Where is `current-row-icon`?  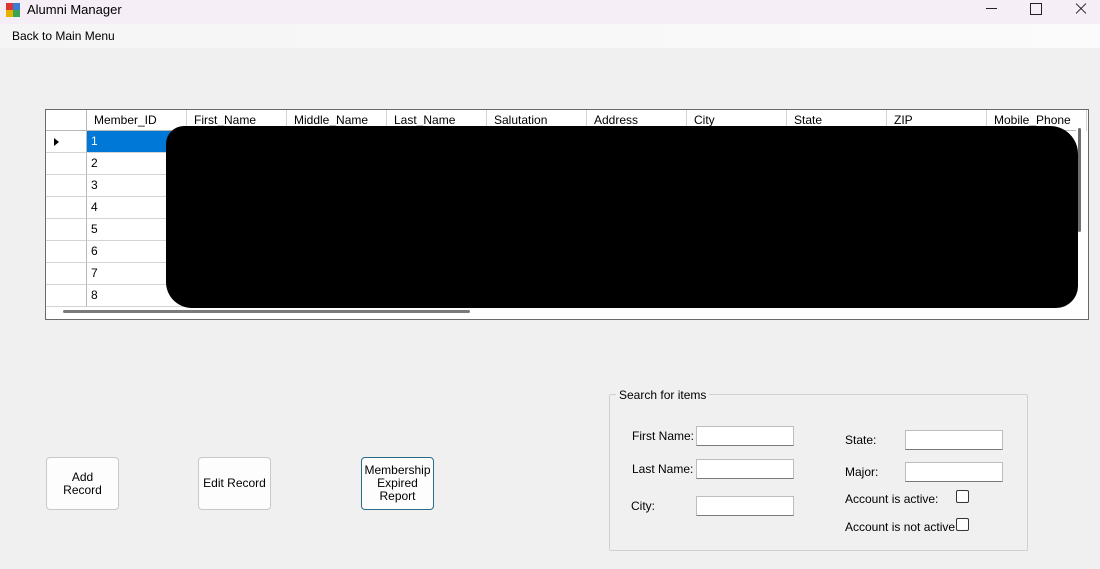 current-row-icon is located at coordinates (56, 142).